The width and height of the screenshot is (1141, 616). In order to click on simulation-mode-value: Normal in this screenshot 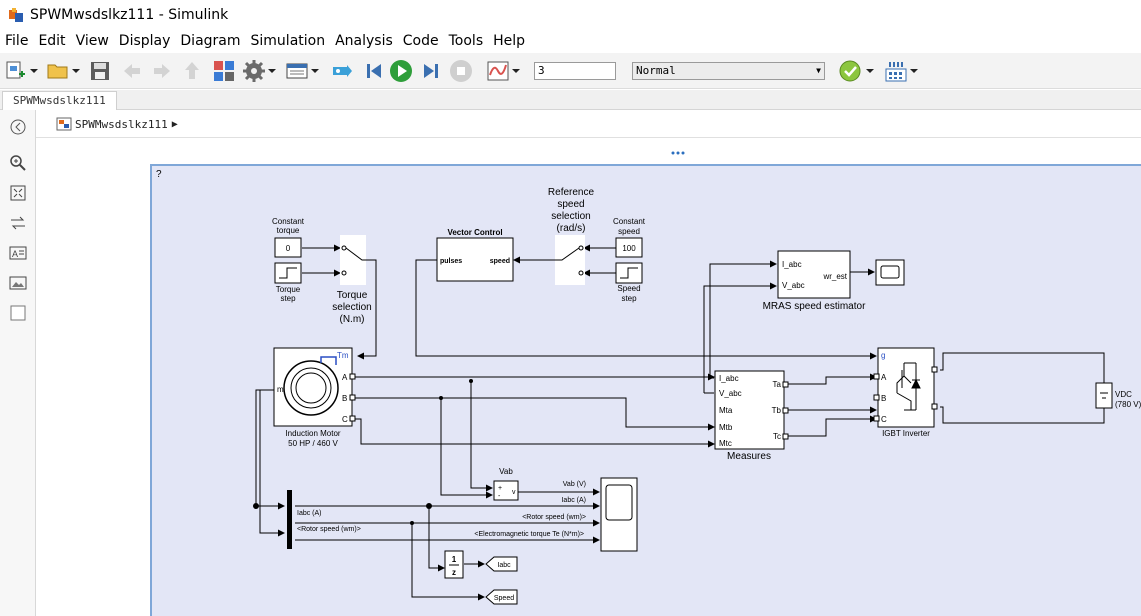, I will do `click(656, 70)`.